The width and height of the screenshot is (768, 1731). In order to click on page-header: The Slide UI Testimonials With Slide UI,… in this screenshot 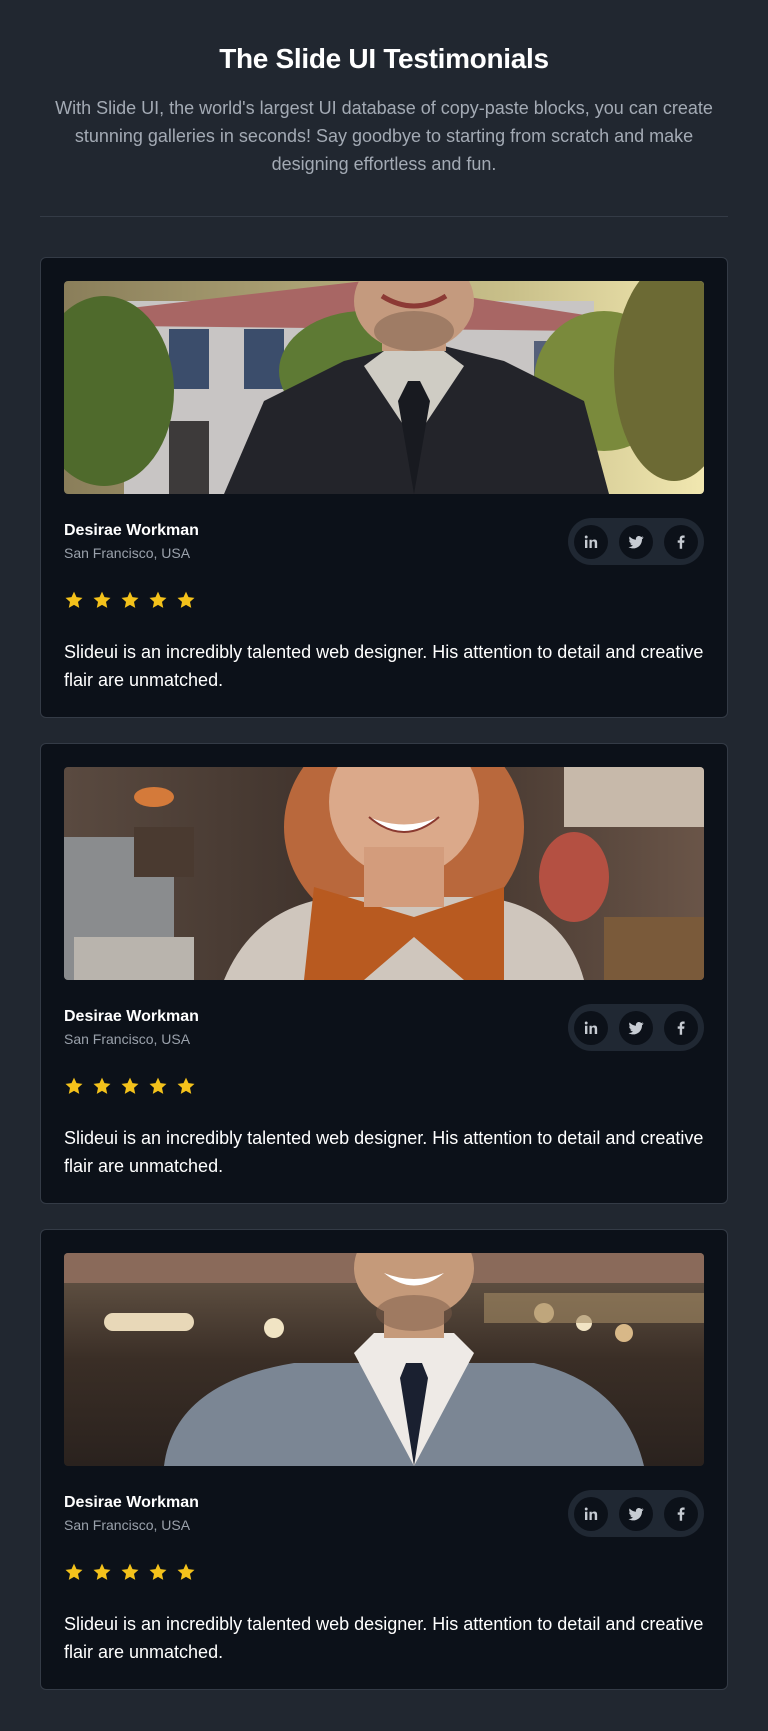, I will do `click(384, 89)`.